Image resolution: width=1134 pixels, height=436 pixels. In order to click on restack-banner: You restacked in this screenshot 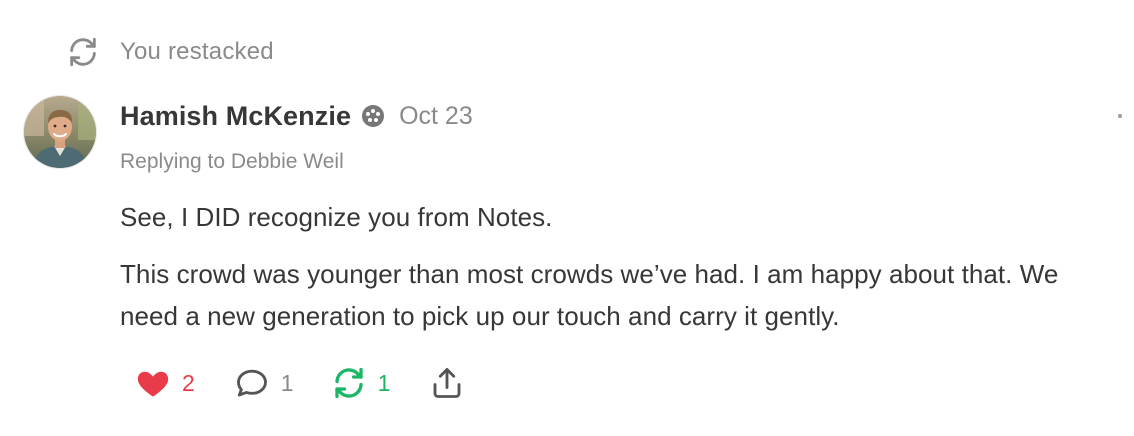, I will do `click(170, 52)`.